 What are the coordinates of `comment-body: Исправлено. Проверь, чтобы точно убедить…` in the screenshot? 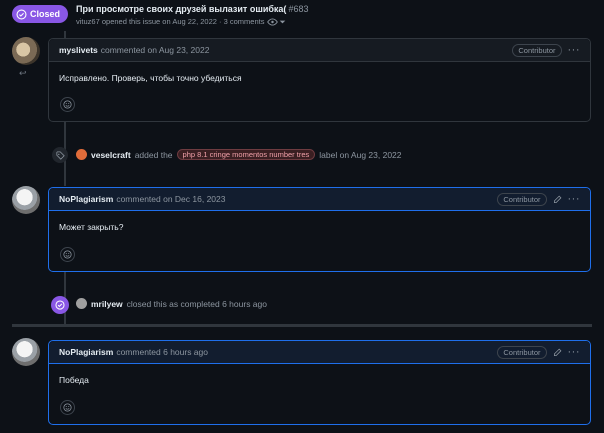 It's located at (150, 78).